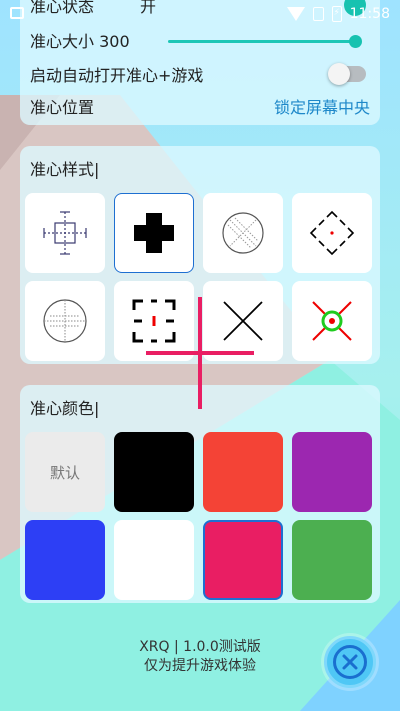 The width and height of the screenshot is (400, 711). I want to click on size-label: 准心大小 300, so click(80, 41).